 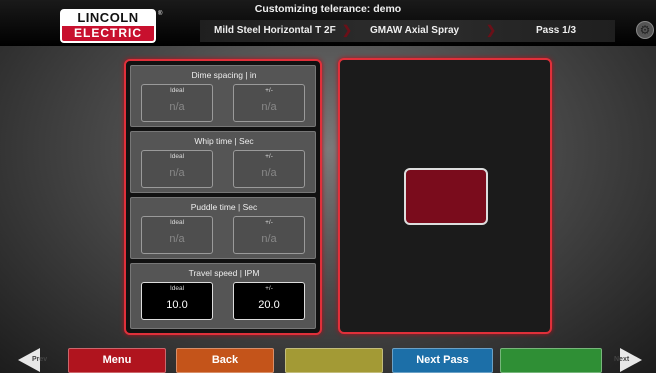 I want to click on tolerance-group-travel-speed: Travel speed | IPM Ideal 10.0 +/- 20.0, so click(x=223, y=296).